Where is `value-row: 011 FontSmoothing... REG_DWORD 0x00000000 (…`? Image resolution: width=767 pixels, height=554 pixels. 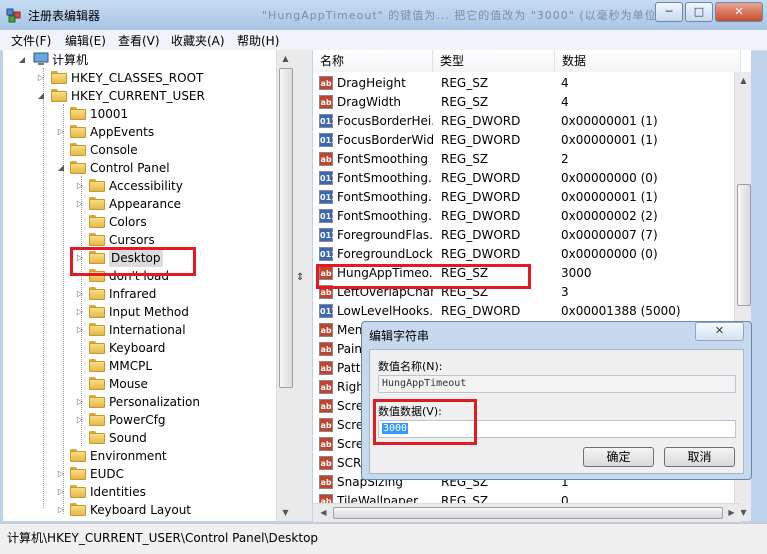
value-row: 011 FontSmoothing... REG_DWORD 0x00000000 (… is located at coordinates (532, 178).